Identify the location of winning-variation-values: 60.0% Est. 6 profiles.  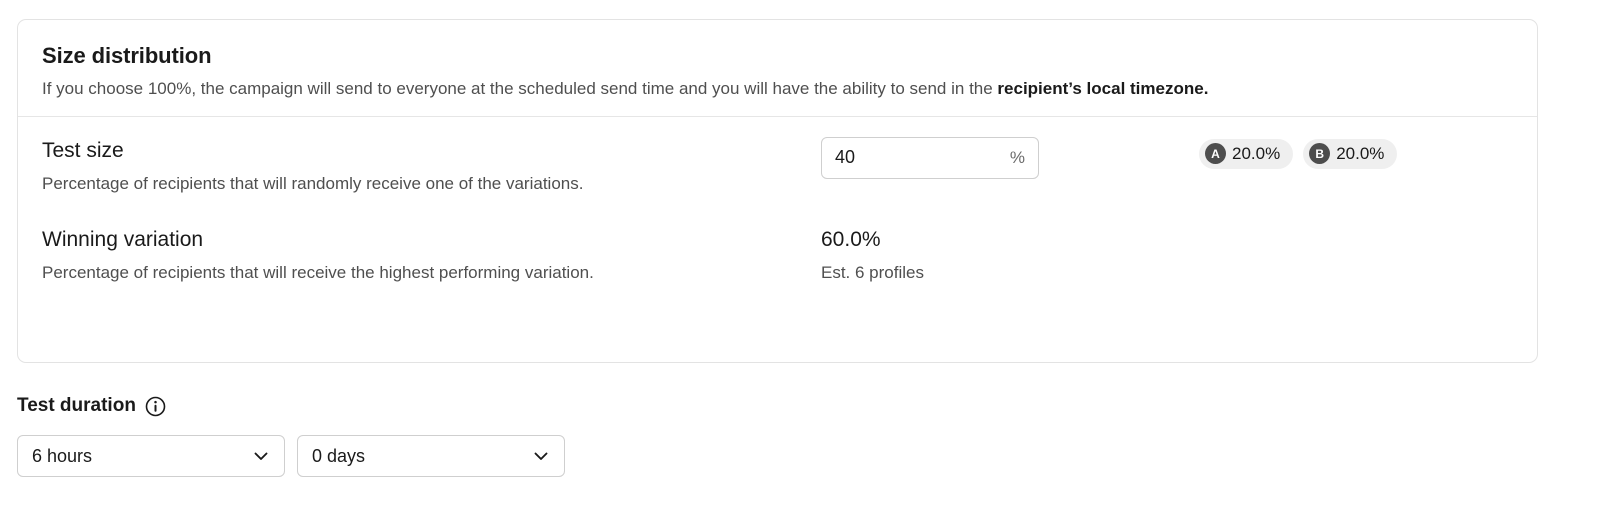
(872, 255).